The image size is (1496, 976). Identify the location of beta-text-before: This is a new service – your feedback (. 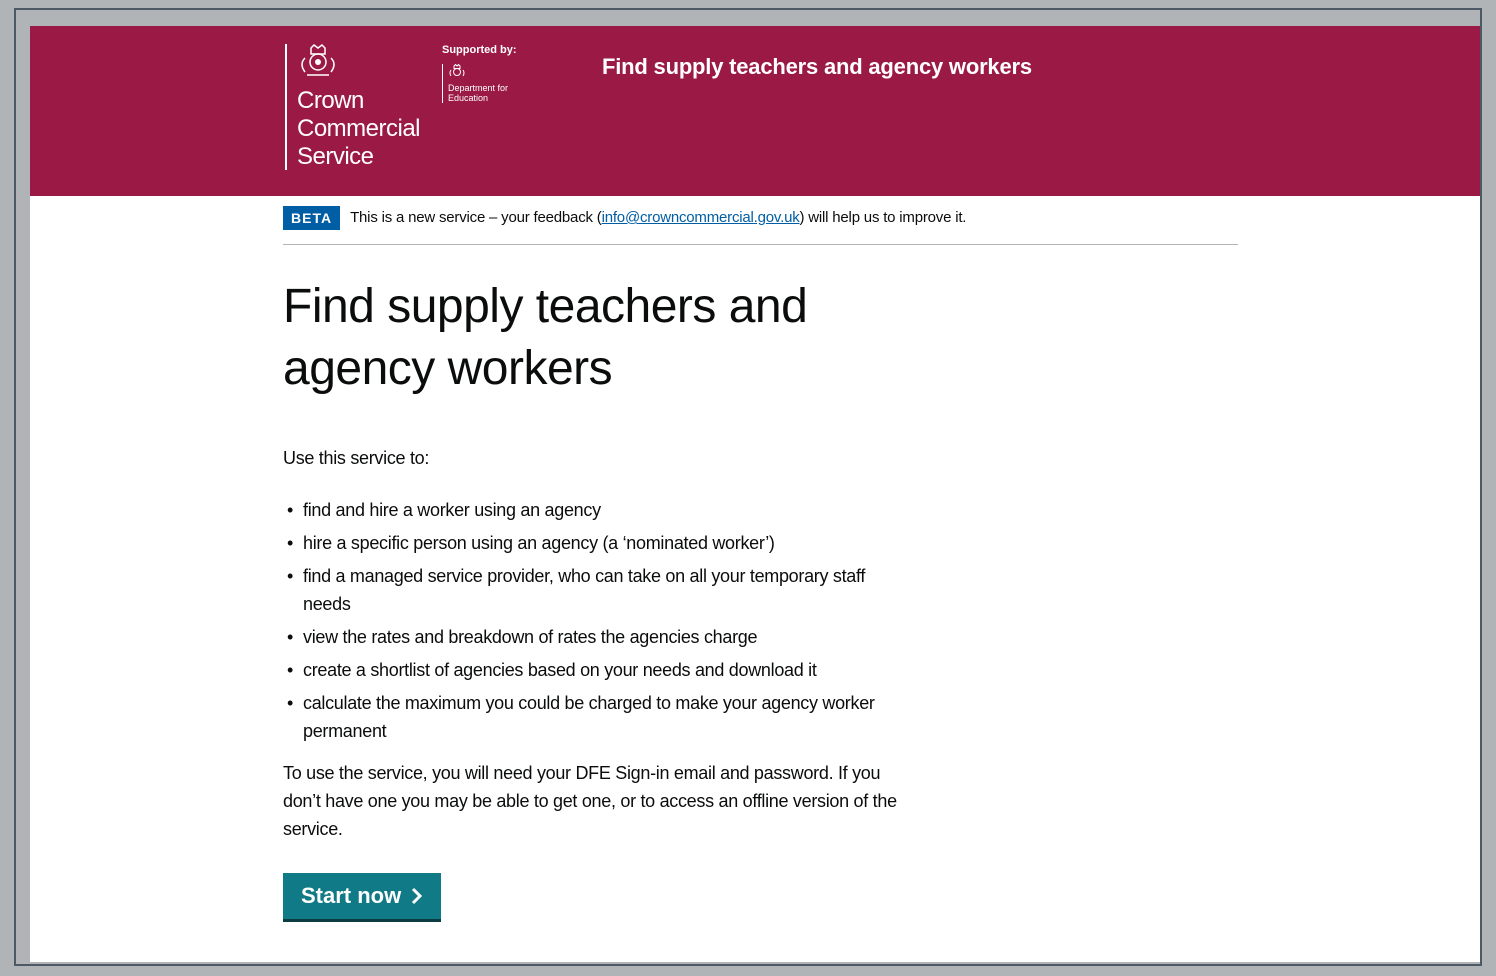
(476, 217).